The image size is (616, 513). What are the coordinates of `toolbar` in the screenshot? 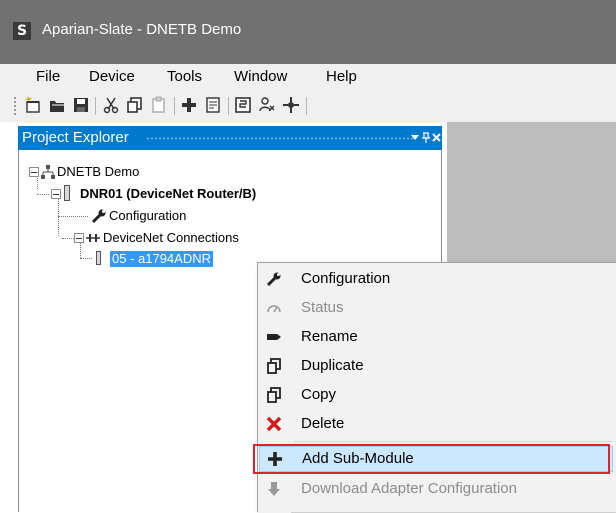 It's located at (308, 106).